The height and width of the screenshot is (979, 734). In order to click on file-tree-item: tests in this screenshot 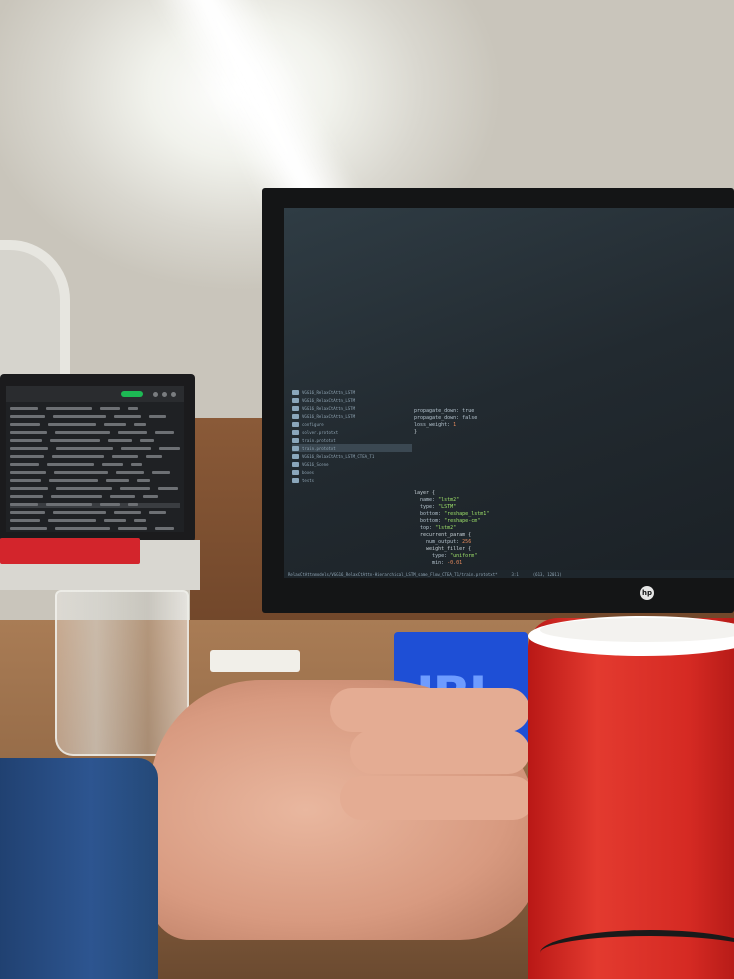, I will do `click(352, 480)`.